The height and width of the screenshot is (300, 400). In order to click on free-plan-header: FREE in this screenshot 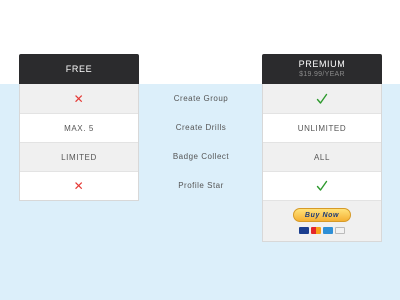, I will do `click(79, 69)`.